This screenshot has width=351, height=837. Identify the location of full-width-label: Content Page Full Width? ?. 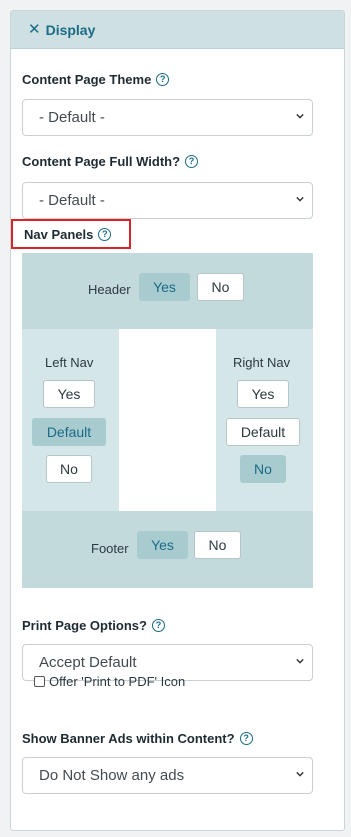
(110, 161).